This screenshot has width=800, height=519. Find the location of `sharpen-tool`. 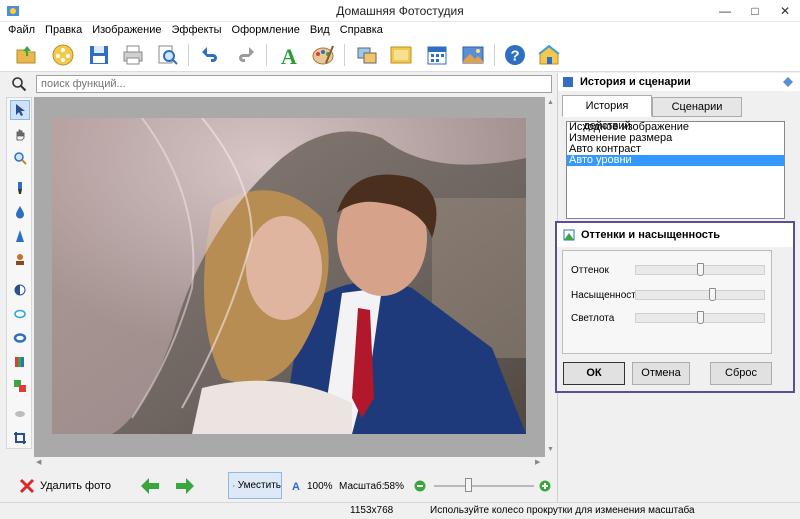

sharpen-tool is located at coordinates (20, 236).